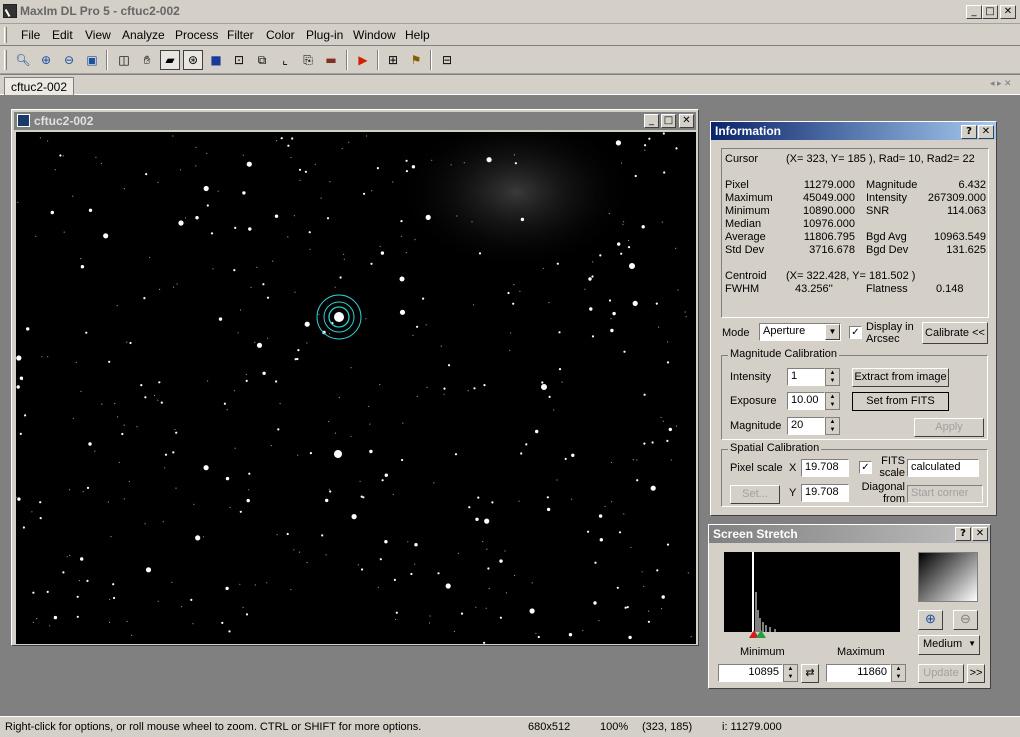  Describe the element at coordinates (806, 377) in the screenshot. I see `intensity-input: 1` at that location.